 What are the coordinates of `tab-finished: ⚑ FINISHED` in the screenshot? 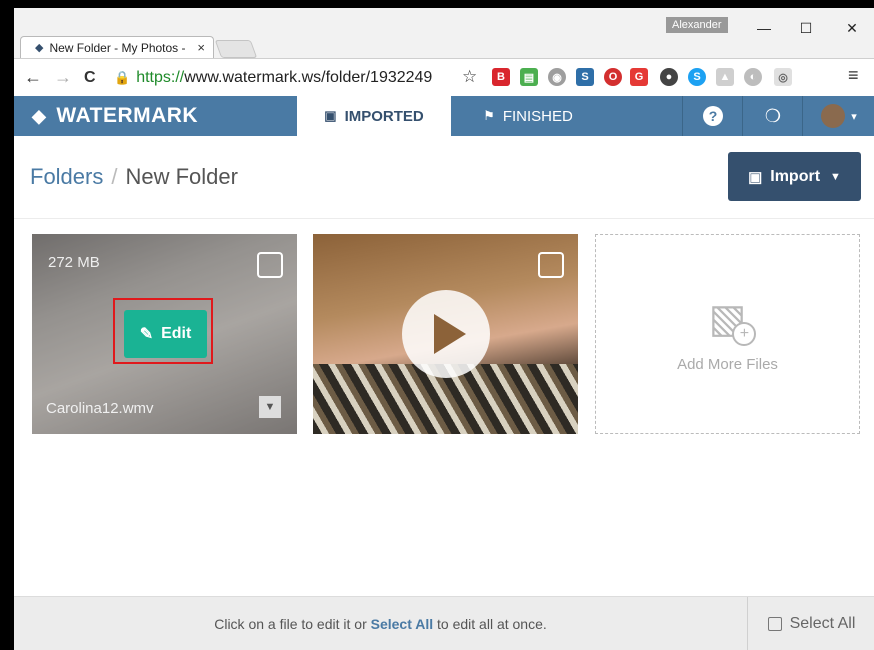 It's located at (528, 116).